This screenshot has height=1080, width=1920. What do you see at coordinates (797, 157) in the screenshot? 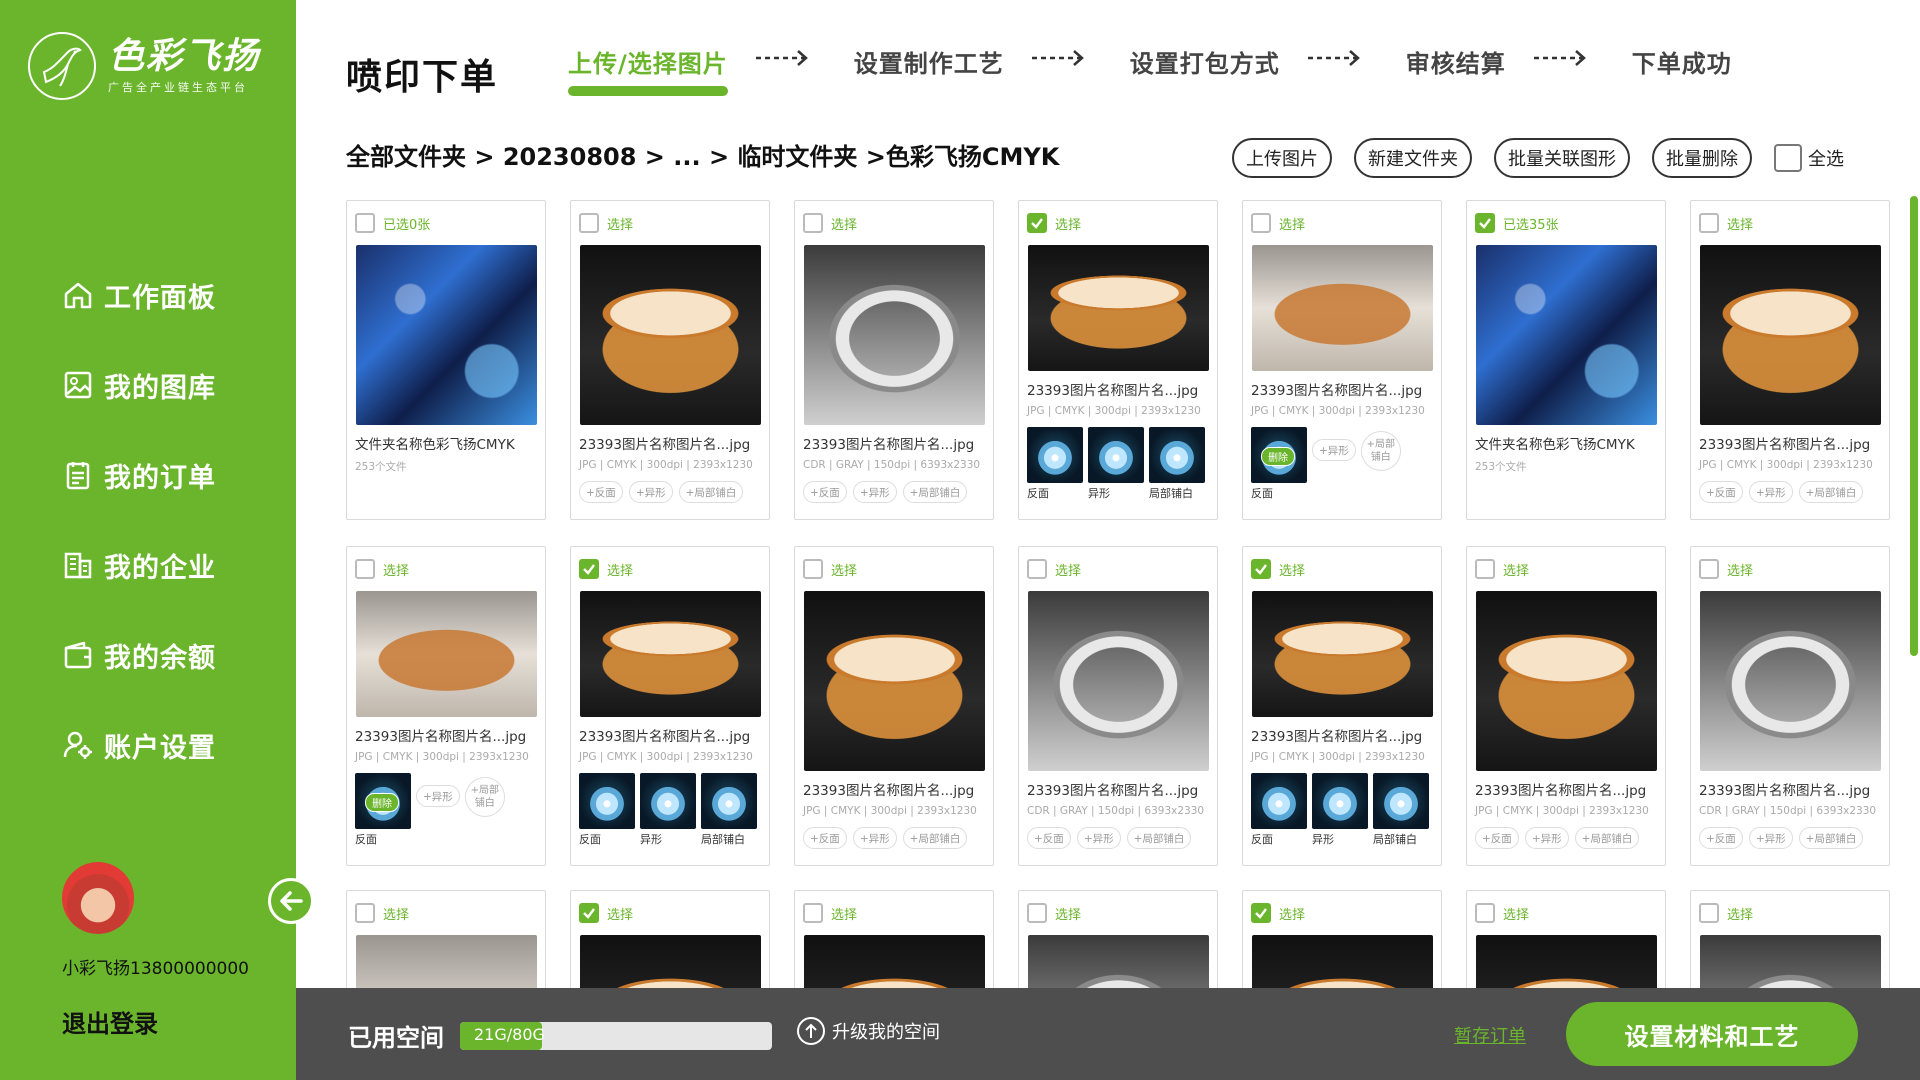
I see `breadcrumb-item: 临时文件夹` at bounding box center [797, 157].